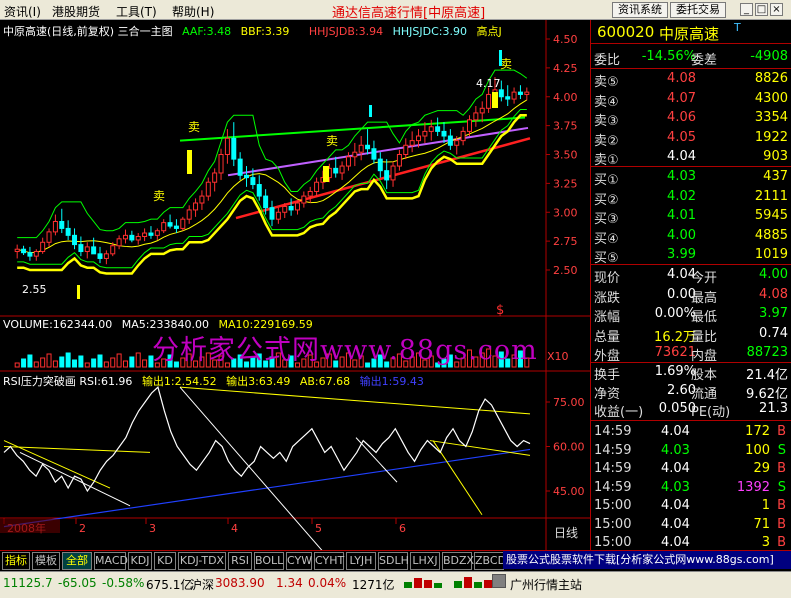 The image size is (791, 598). I want to click on tab-bdzx: BDZX, so click(458, 561).